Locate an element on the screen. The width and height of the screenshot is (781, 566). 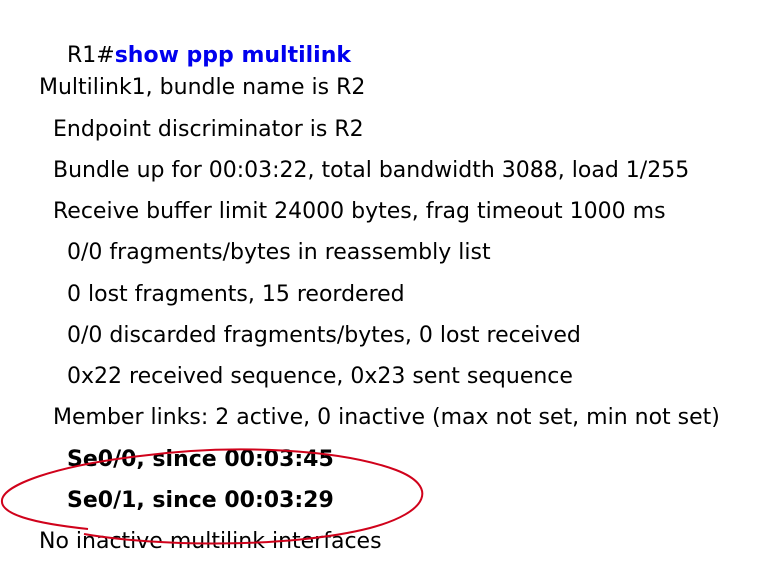
output-line-2: Endpoint discriminator is R2 is located at coordinates (208, 129).